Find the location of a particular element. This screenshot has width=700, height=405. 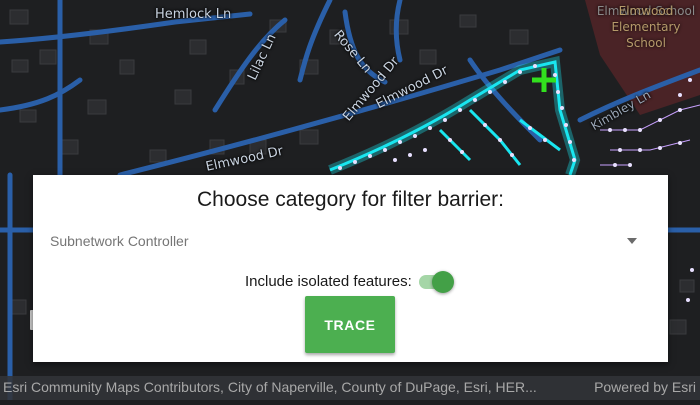

category-selected-value: Subnetwork Controller is located at coordinates (119, 241).